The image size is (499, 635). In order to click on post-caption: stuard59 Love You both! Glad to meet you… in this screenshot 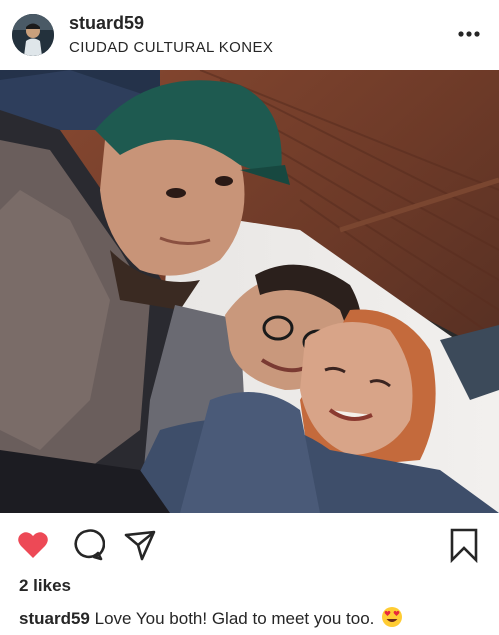, I will do `click(211, 617)`.